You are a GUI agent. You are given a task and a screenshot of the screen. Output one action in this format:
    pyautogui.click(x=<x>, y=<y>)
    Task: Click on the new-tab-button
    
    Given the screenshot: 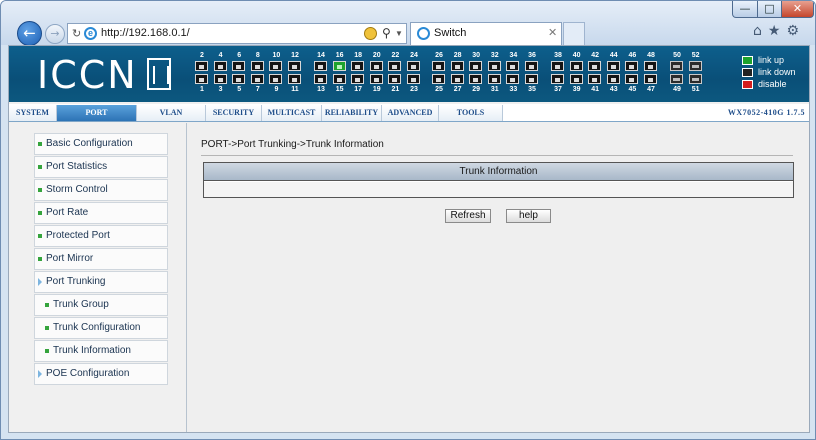 What is the action you would take?
    pyautogui.click(x=574, y=33)
    